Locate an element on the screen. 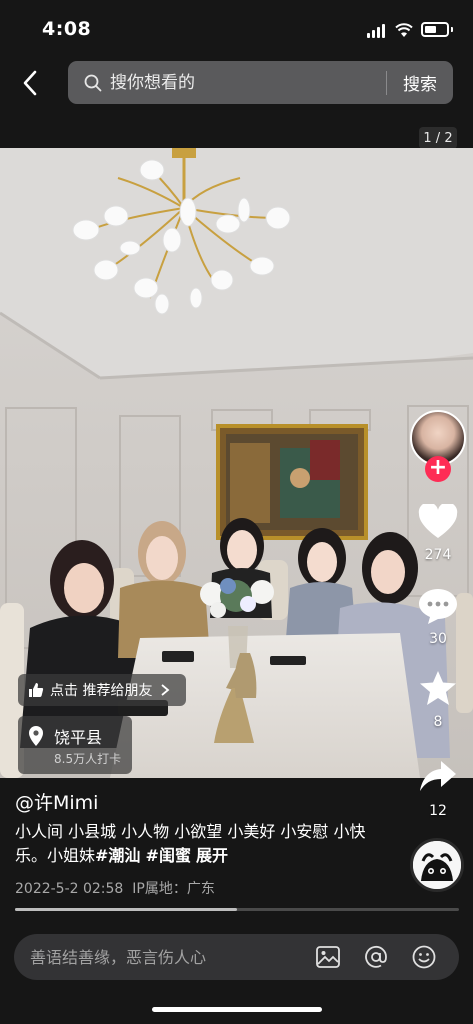 Image resolution: width=473 pixels, height=1024 pixels. recommend-to-friend-button: 点击 推荐给朋友 is located at coordinates (102, 690).